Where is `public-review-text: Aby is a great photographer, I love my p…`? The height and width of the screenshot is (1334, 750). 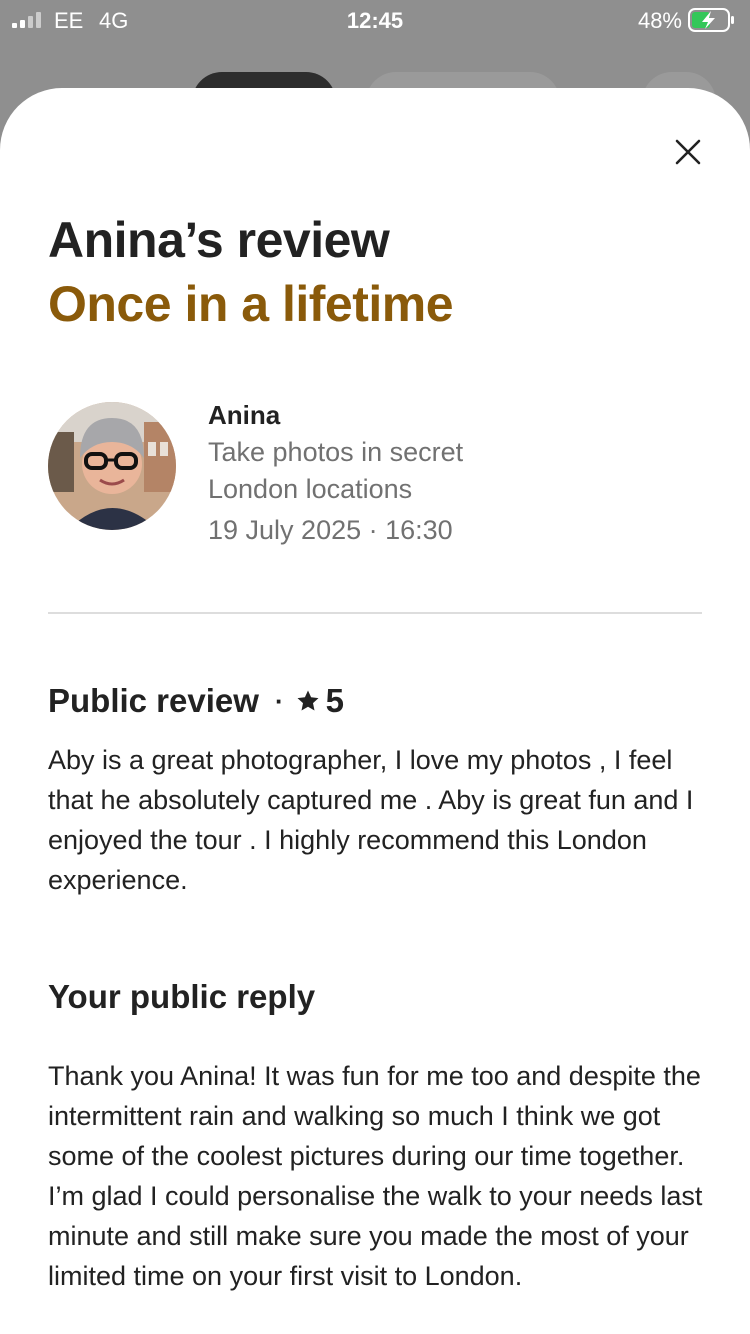
public-review-text: Aby is a great photographer, I love my p… is located at coordinates (371, 820).